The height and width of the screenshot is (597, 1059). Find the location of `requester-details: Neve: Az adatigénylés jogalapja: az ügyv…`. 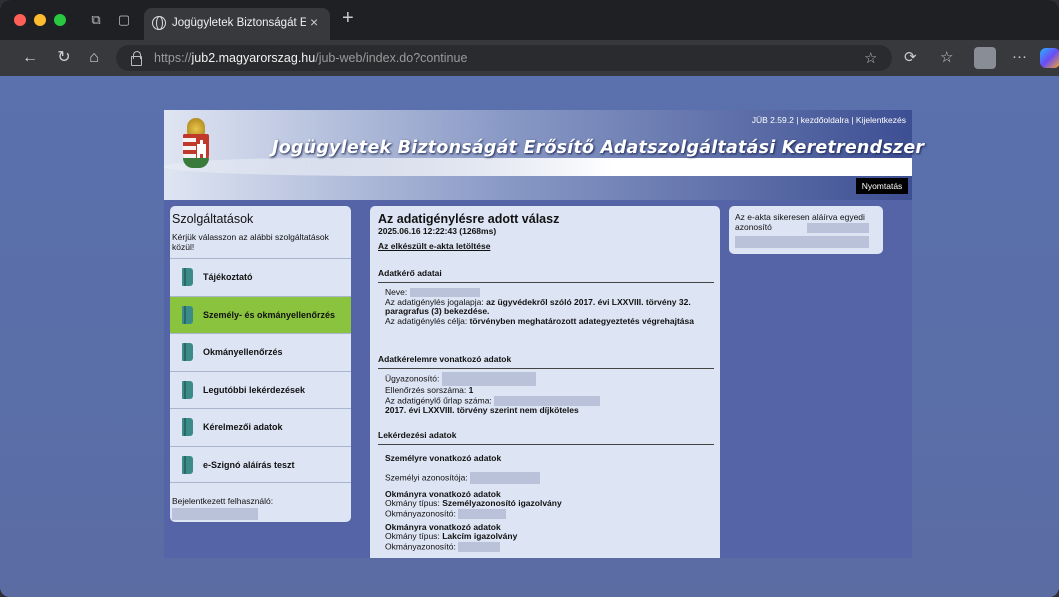

requester-details: Neve: Az adatigénylés jogalapja: az ügyv… is located at coordinates (539, 306).